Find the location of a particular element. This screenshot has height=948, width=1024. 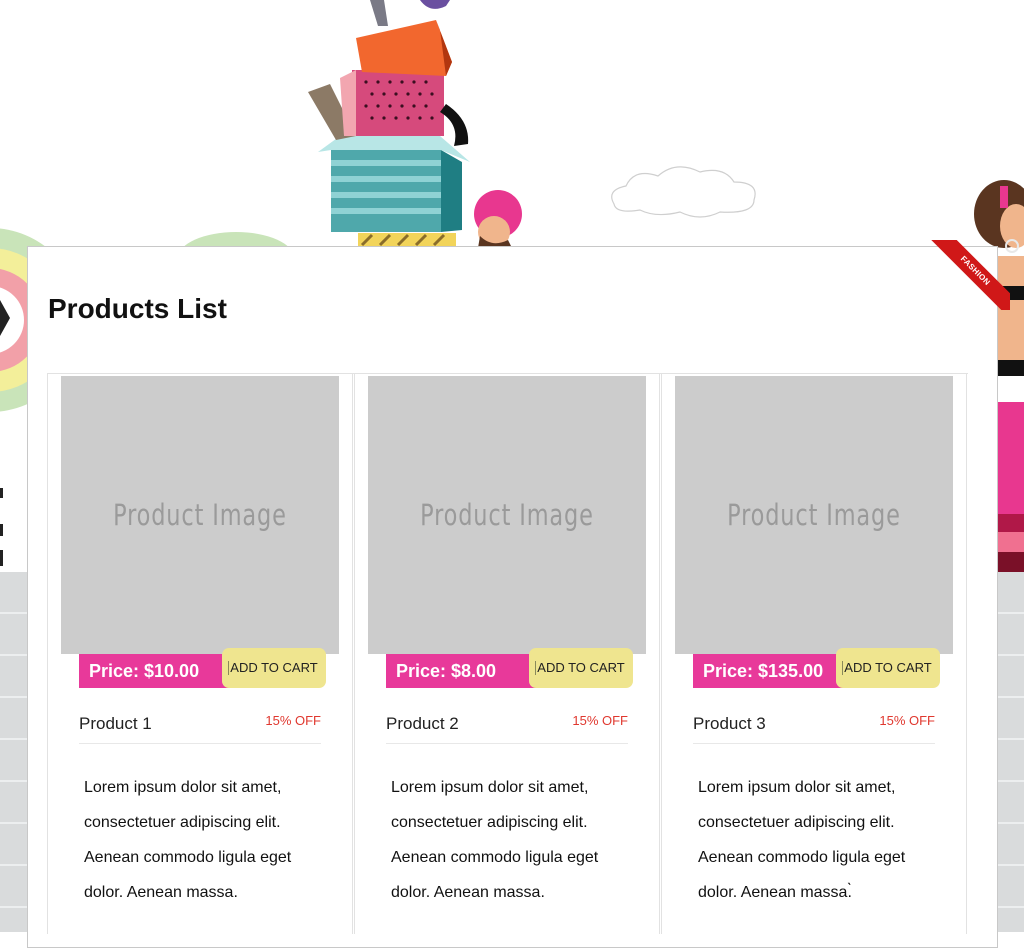

product-name: Product 1 is located at coordinates (115, 724).